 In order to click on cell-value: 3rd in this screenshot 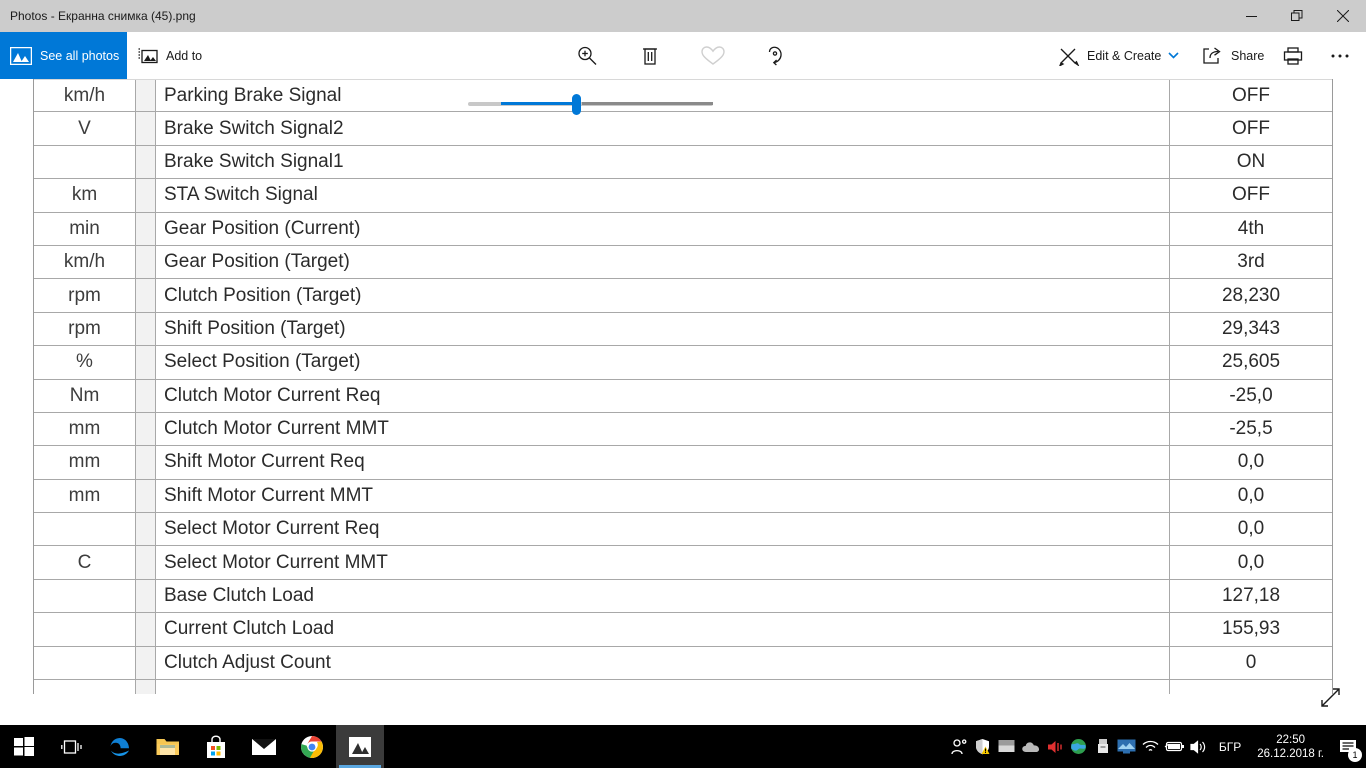, I will do `click(1251, 262)`.